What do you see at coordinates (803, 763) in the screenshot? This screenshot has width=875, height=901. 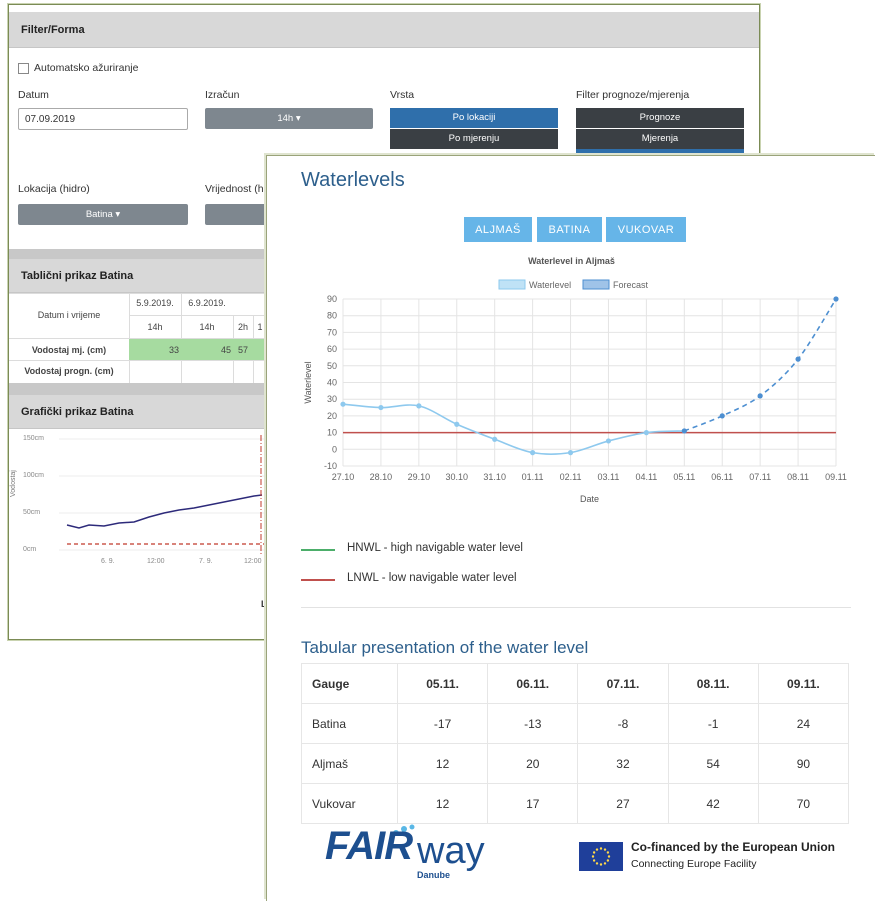 I see `table-cell: 90` at bounding box center [803, 763].